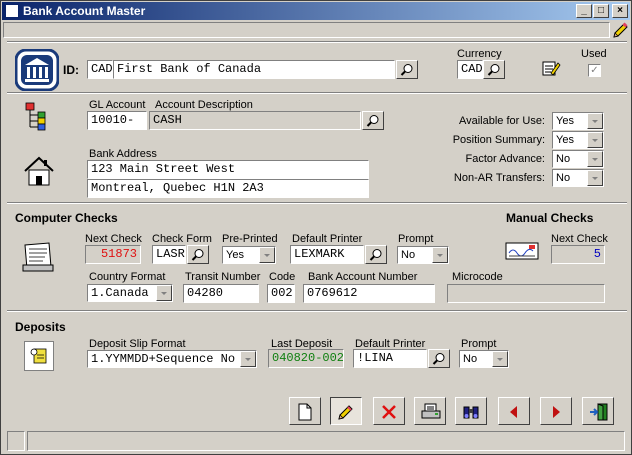 The image size is (632, 455). I want to click on previous-button, so click(514, 411).